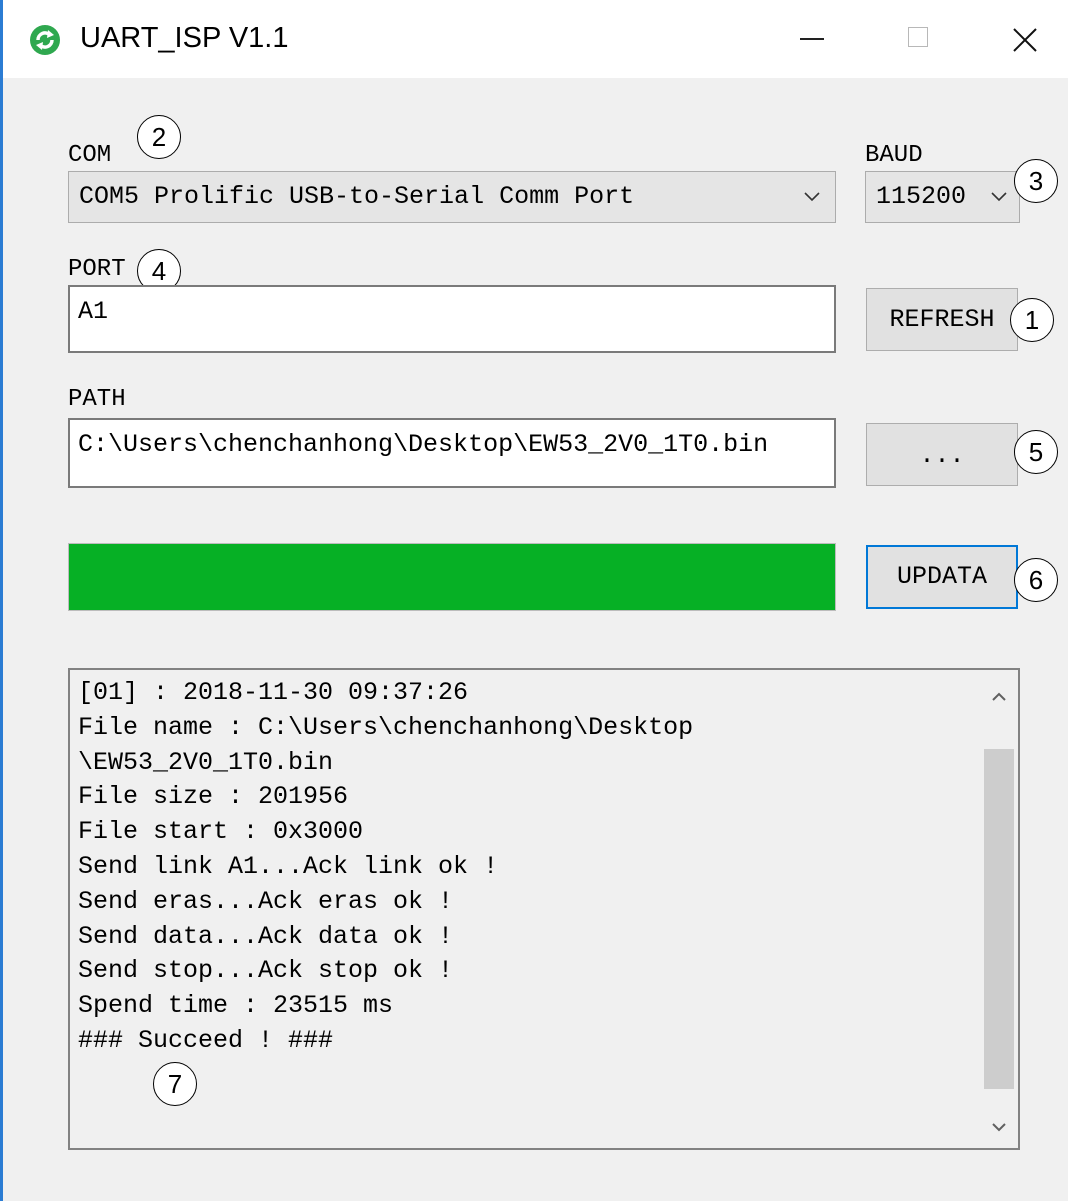 This screenshot has width=1068, height=1201. Describe the element at coordinates (1036, 580) in the screenshot. I see `callout-6: 6` at that location.